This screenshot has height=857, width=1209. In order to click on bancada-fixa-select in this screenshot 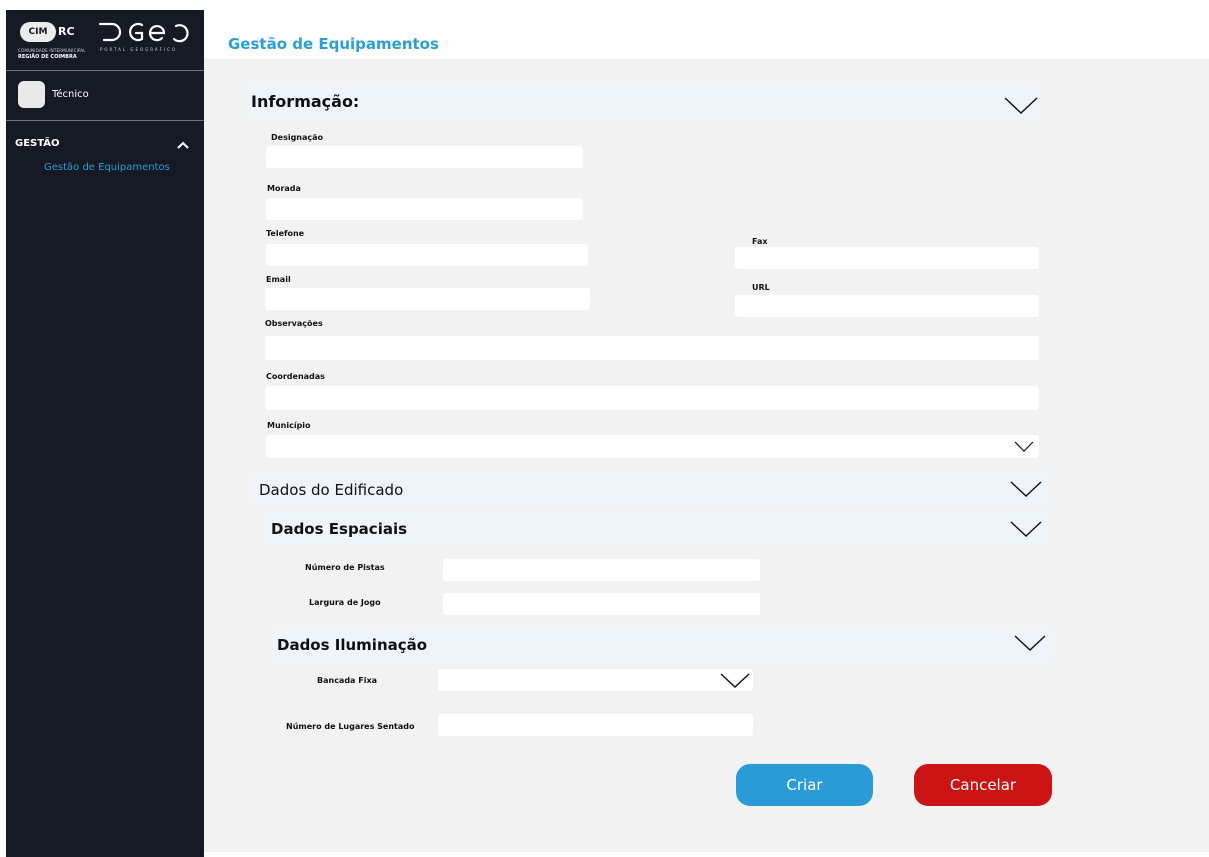, I will do `click(595, 680)`.